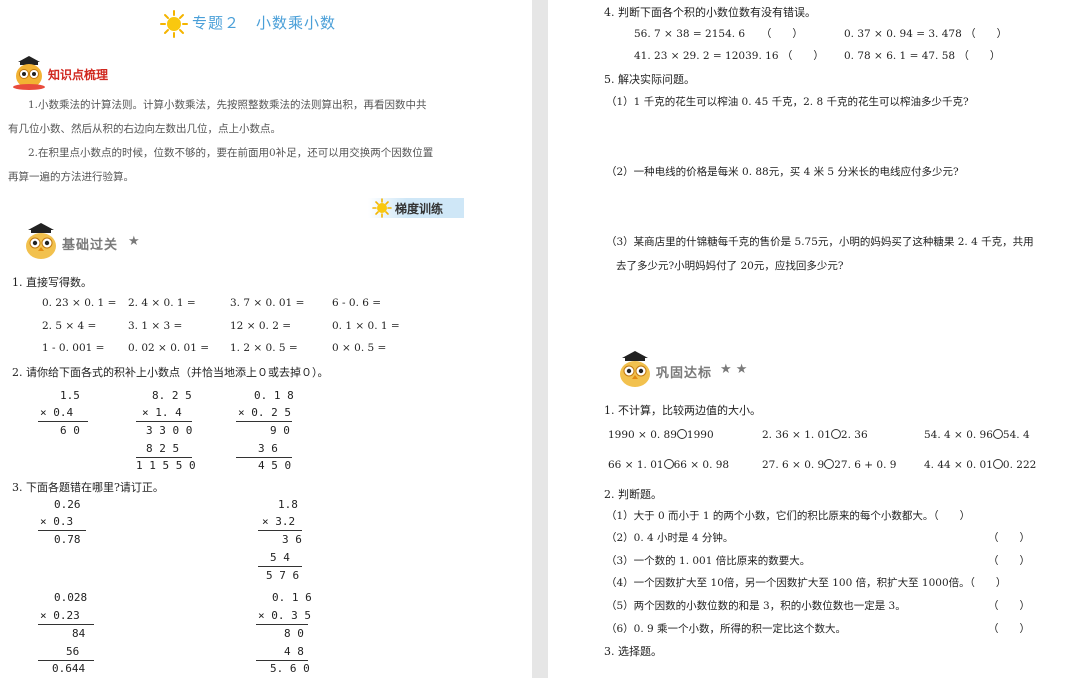 This screenshot has height=678, width=1080. I want to click on q1-item: 0 × 0. 5 =, so click(359, 348).